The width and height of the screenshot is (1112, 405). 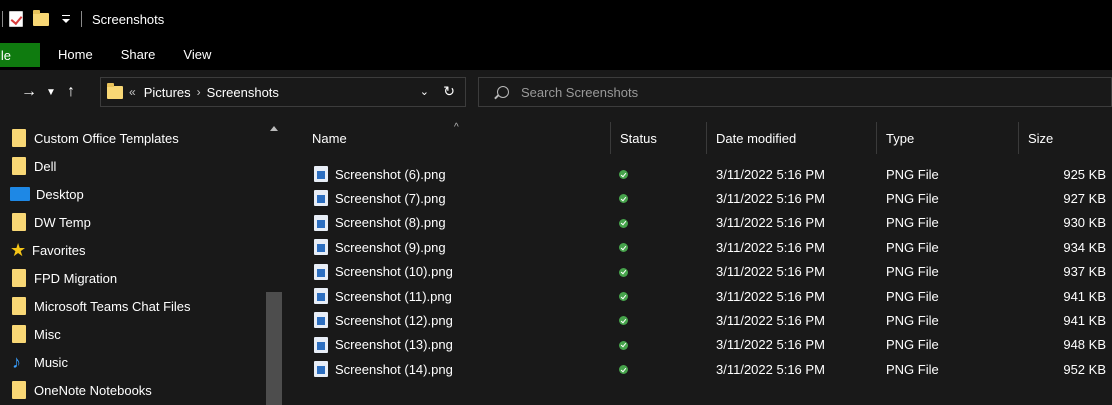 What do you see at coordinates (71, 92) in the screenshot?
I see `up-arrow-icon: ↑` at bounding box center [71, 92].